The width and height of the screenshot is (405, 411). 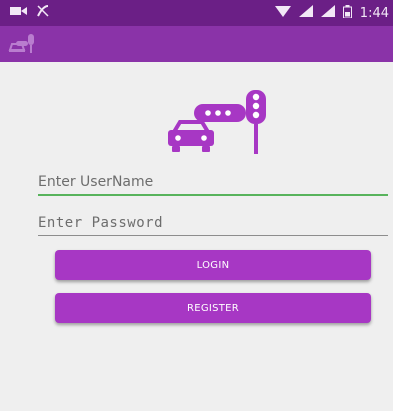 What do you see at coordinates (305, 13) in the screenshot?
I see `cell-signal-icon` at bounding box center [305, 13].